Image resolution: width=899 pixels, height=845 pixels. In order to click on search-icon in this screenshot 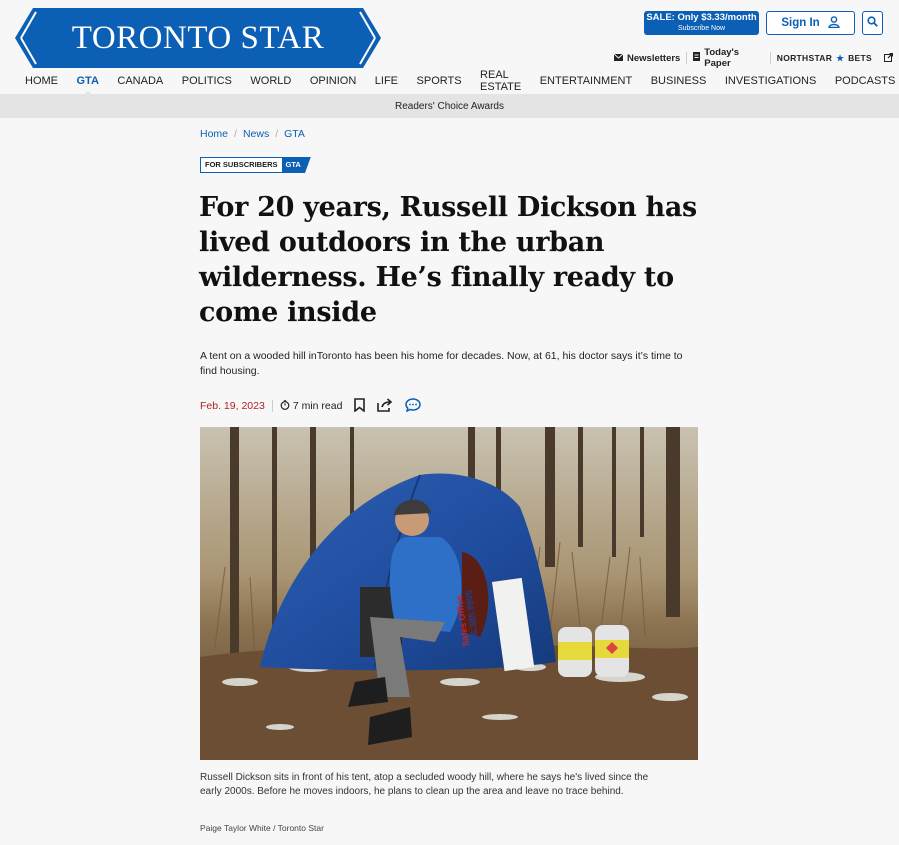, I will do `click(872, 23)`.